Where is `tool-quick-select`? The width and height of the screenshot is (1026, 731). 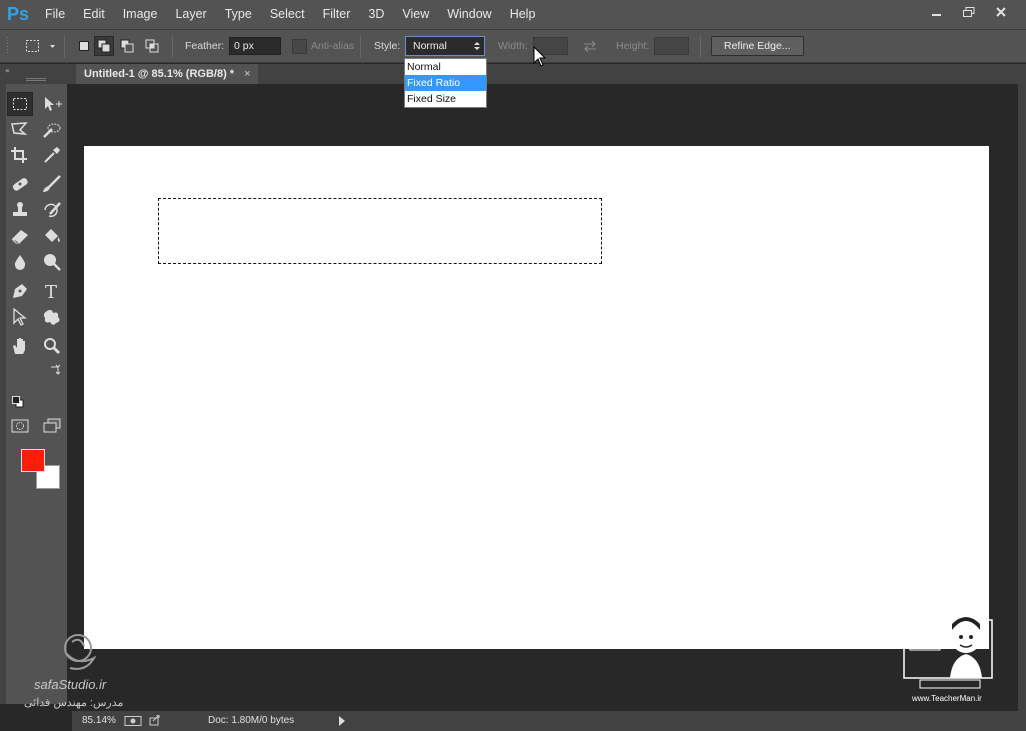 tool-quick-select is located at coordinates (52, 130).